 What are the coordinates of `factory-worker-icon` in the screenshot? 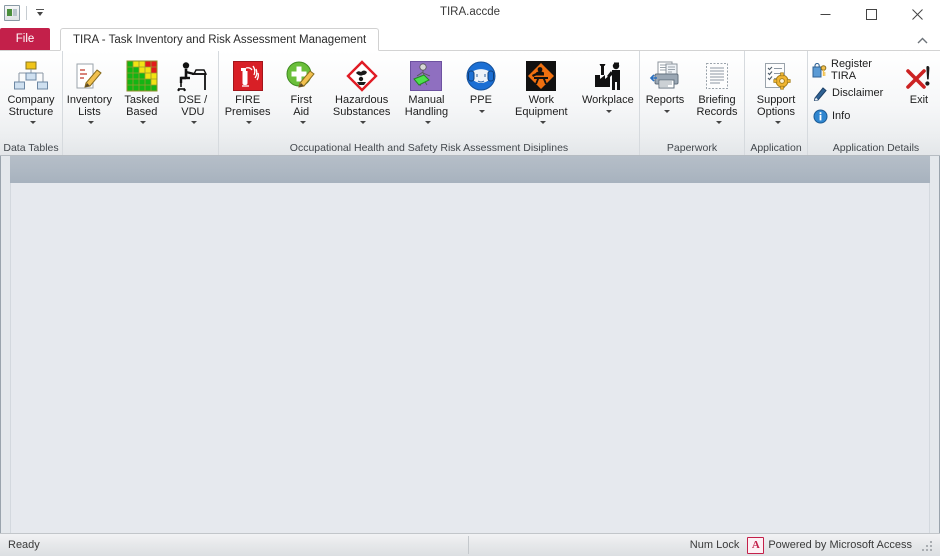 It's located at (608, 76).